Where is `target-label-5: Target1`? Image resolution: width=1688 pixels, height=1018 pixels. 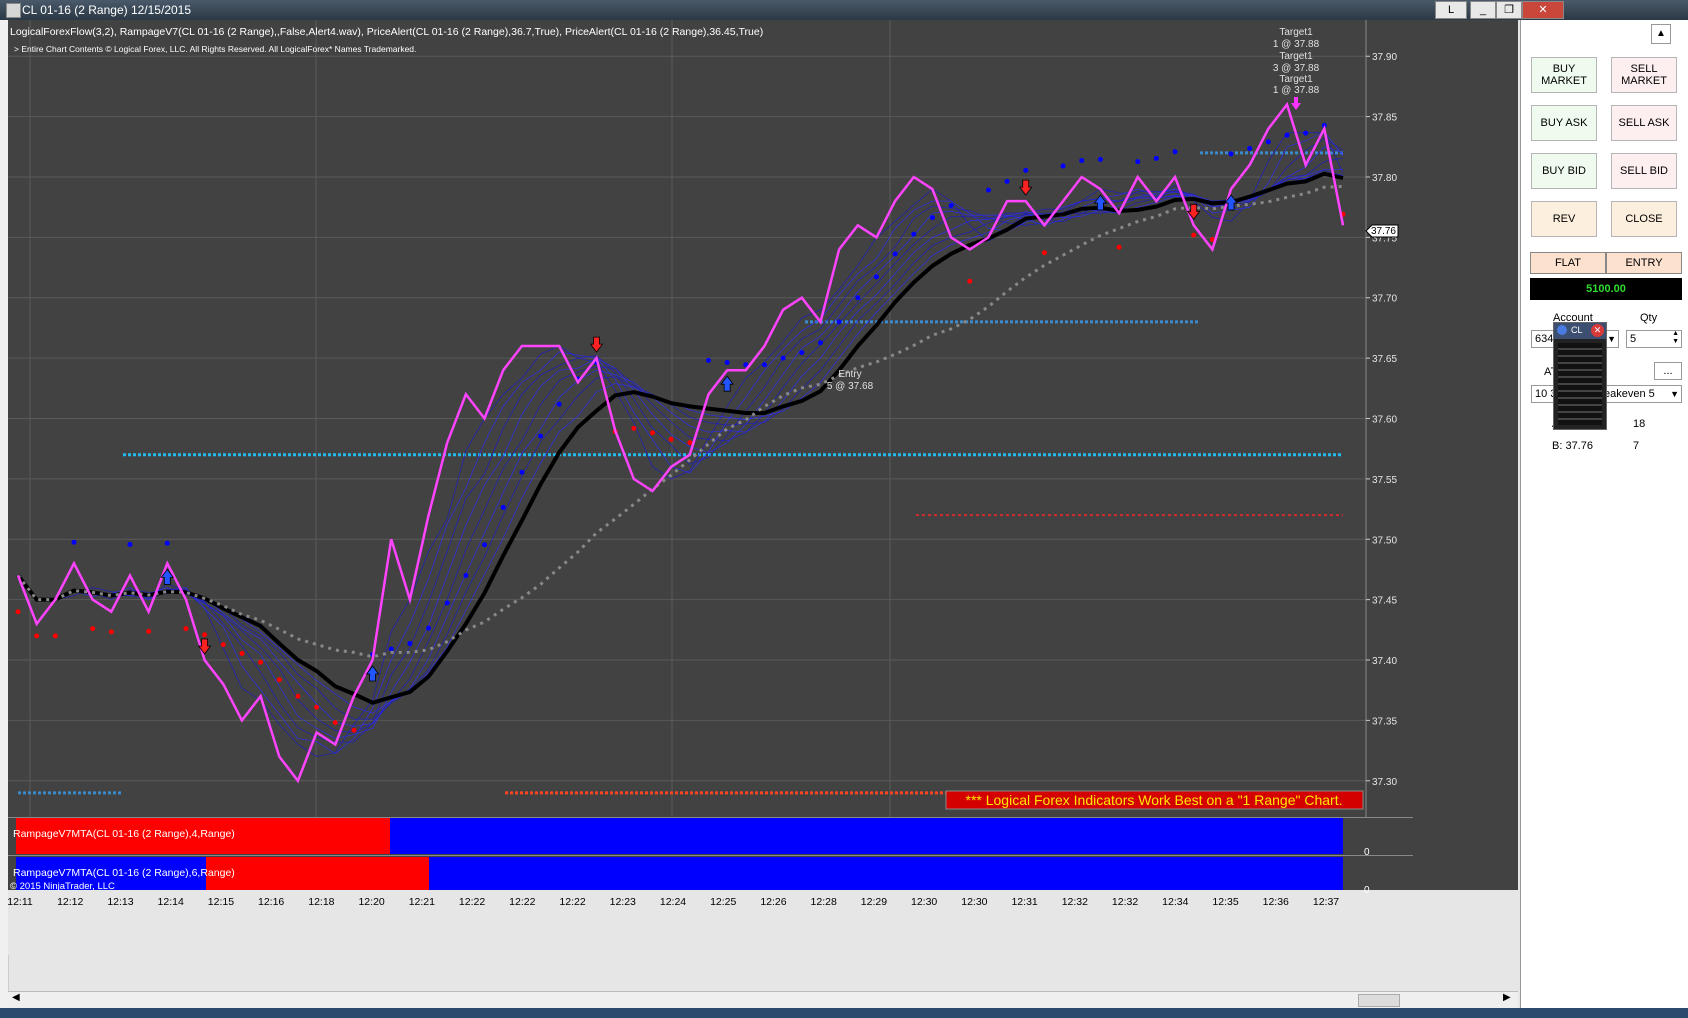
target-label-5: Target1 is located at coordinates (1296, 79).